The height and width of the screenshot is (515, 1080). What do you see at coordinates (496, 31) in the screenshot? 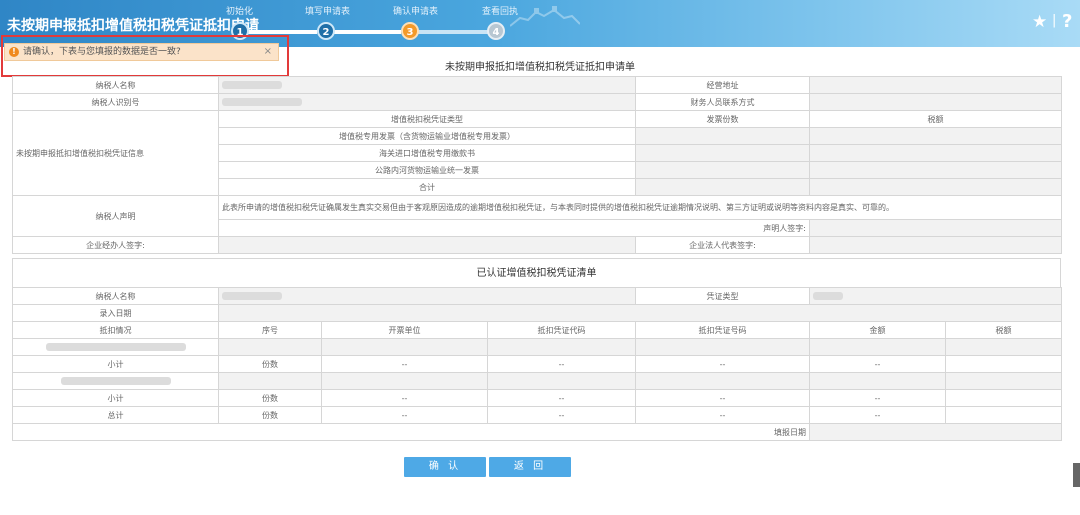
I see `step-4: 4` at bounding box center [496, 31].